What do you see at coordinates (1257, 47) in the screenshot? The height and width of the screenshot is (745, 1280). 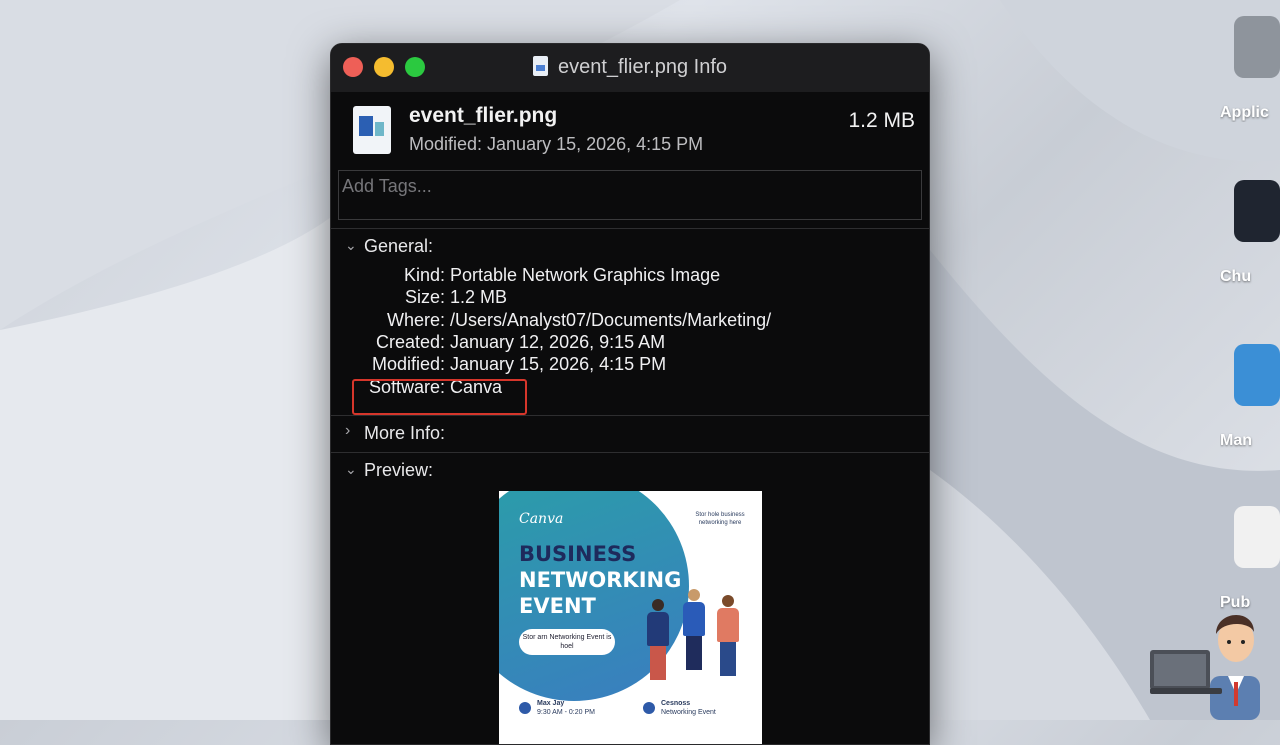 I see `hard-drive-icon` at bounding box center [1257, 47].